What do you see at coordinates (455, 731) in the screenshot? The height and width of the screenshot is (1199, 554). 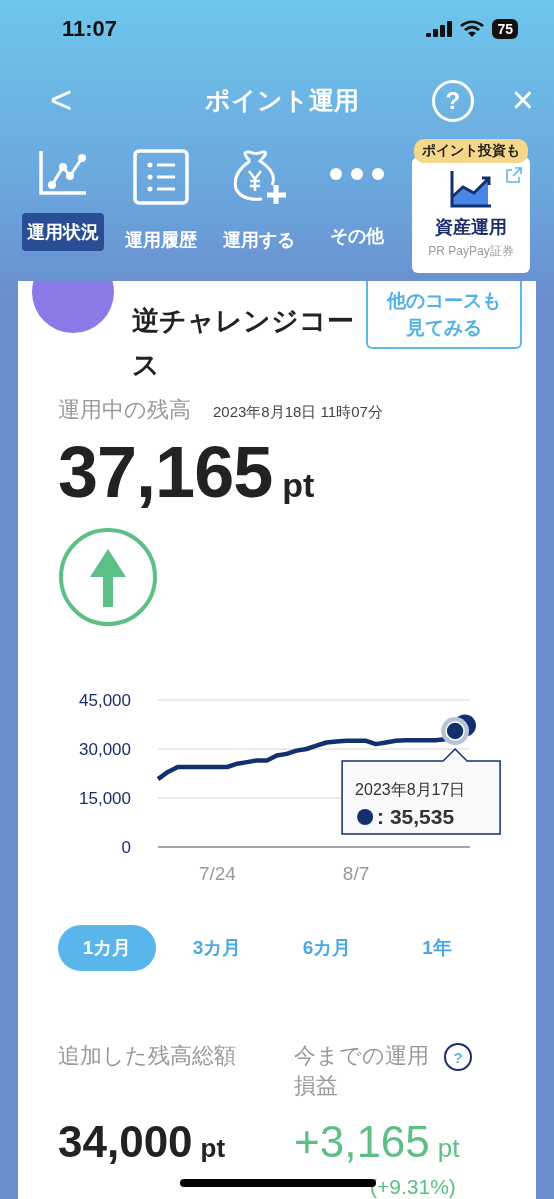 I see `selected-point` at bounding box center [455, 731].